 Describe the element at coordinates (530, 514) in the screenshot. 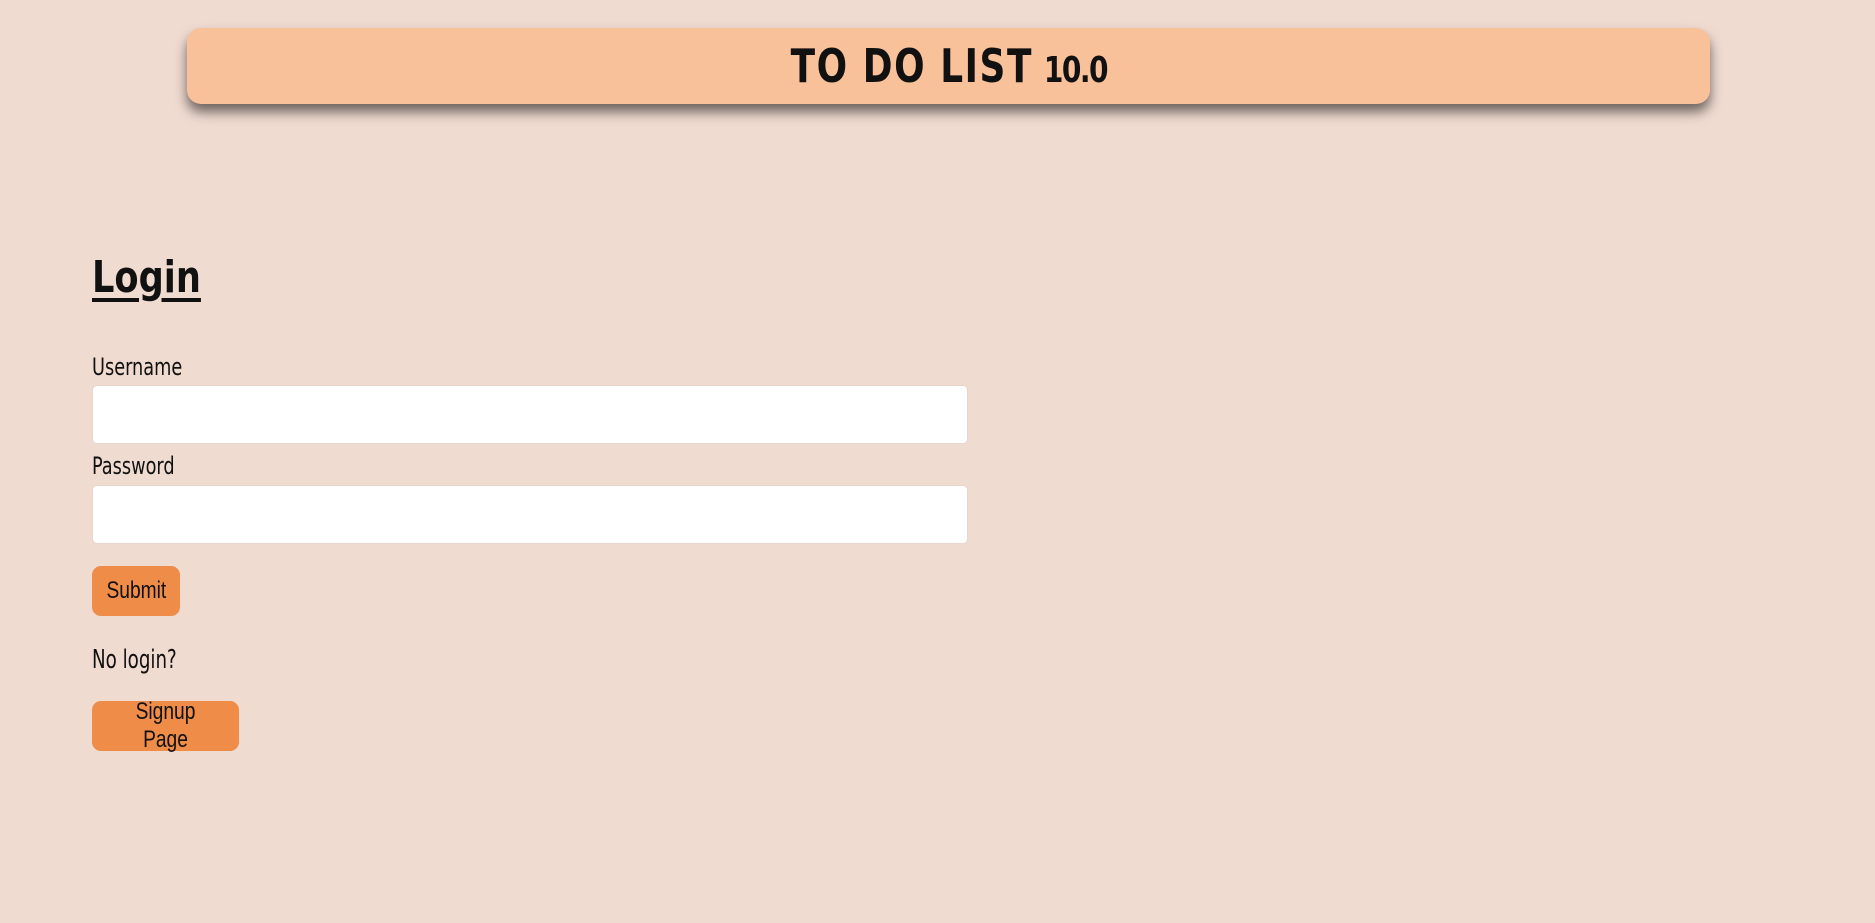

I see `password-input` at that location.